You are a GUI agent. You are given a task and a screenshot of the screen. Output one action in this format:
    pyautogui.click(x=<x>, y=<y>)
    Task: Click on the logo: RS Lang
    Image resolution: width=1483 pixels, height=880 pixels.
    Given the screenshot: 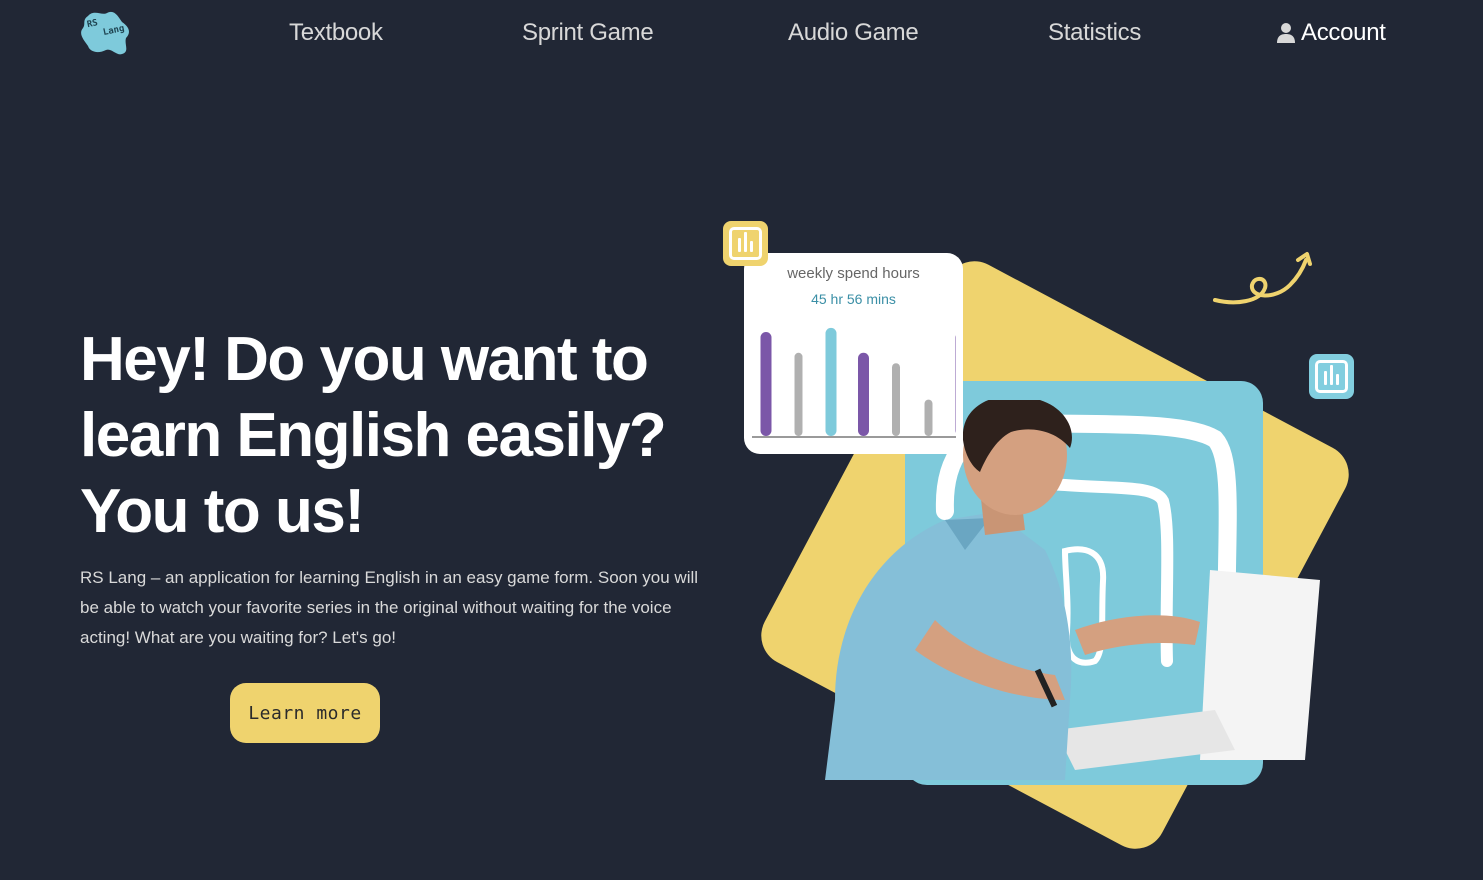 What is the action you would take?
    pyautogui.click(x=106, y=33)
    